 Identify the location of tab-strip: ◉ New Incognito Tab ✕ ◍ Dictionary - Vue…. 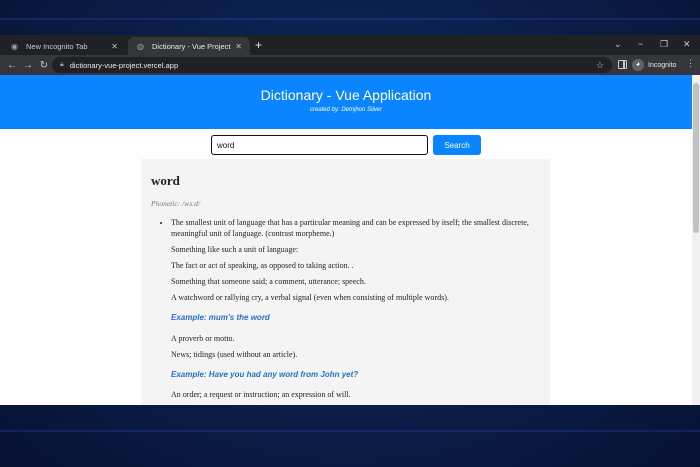
(350, 45).